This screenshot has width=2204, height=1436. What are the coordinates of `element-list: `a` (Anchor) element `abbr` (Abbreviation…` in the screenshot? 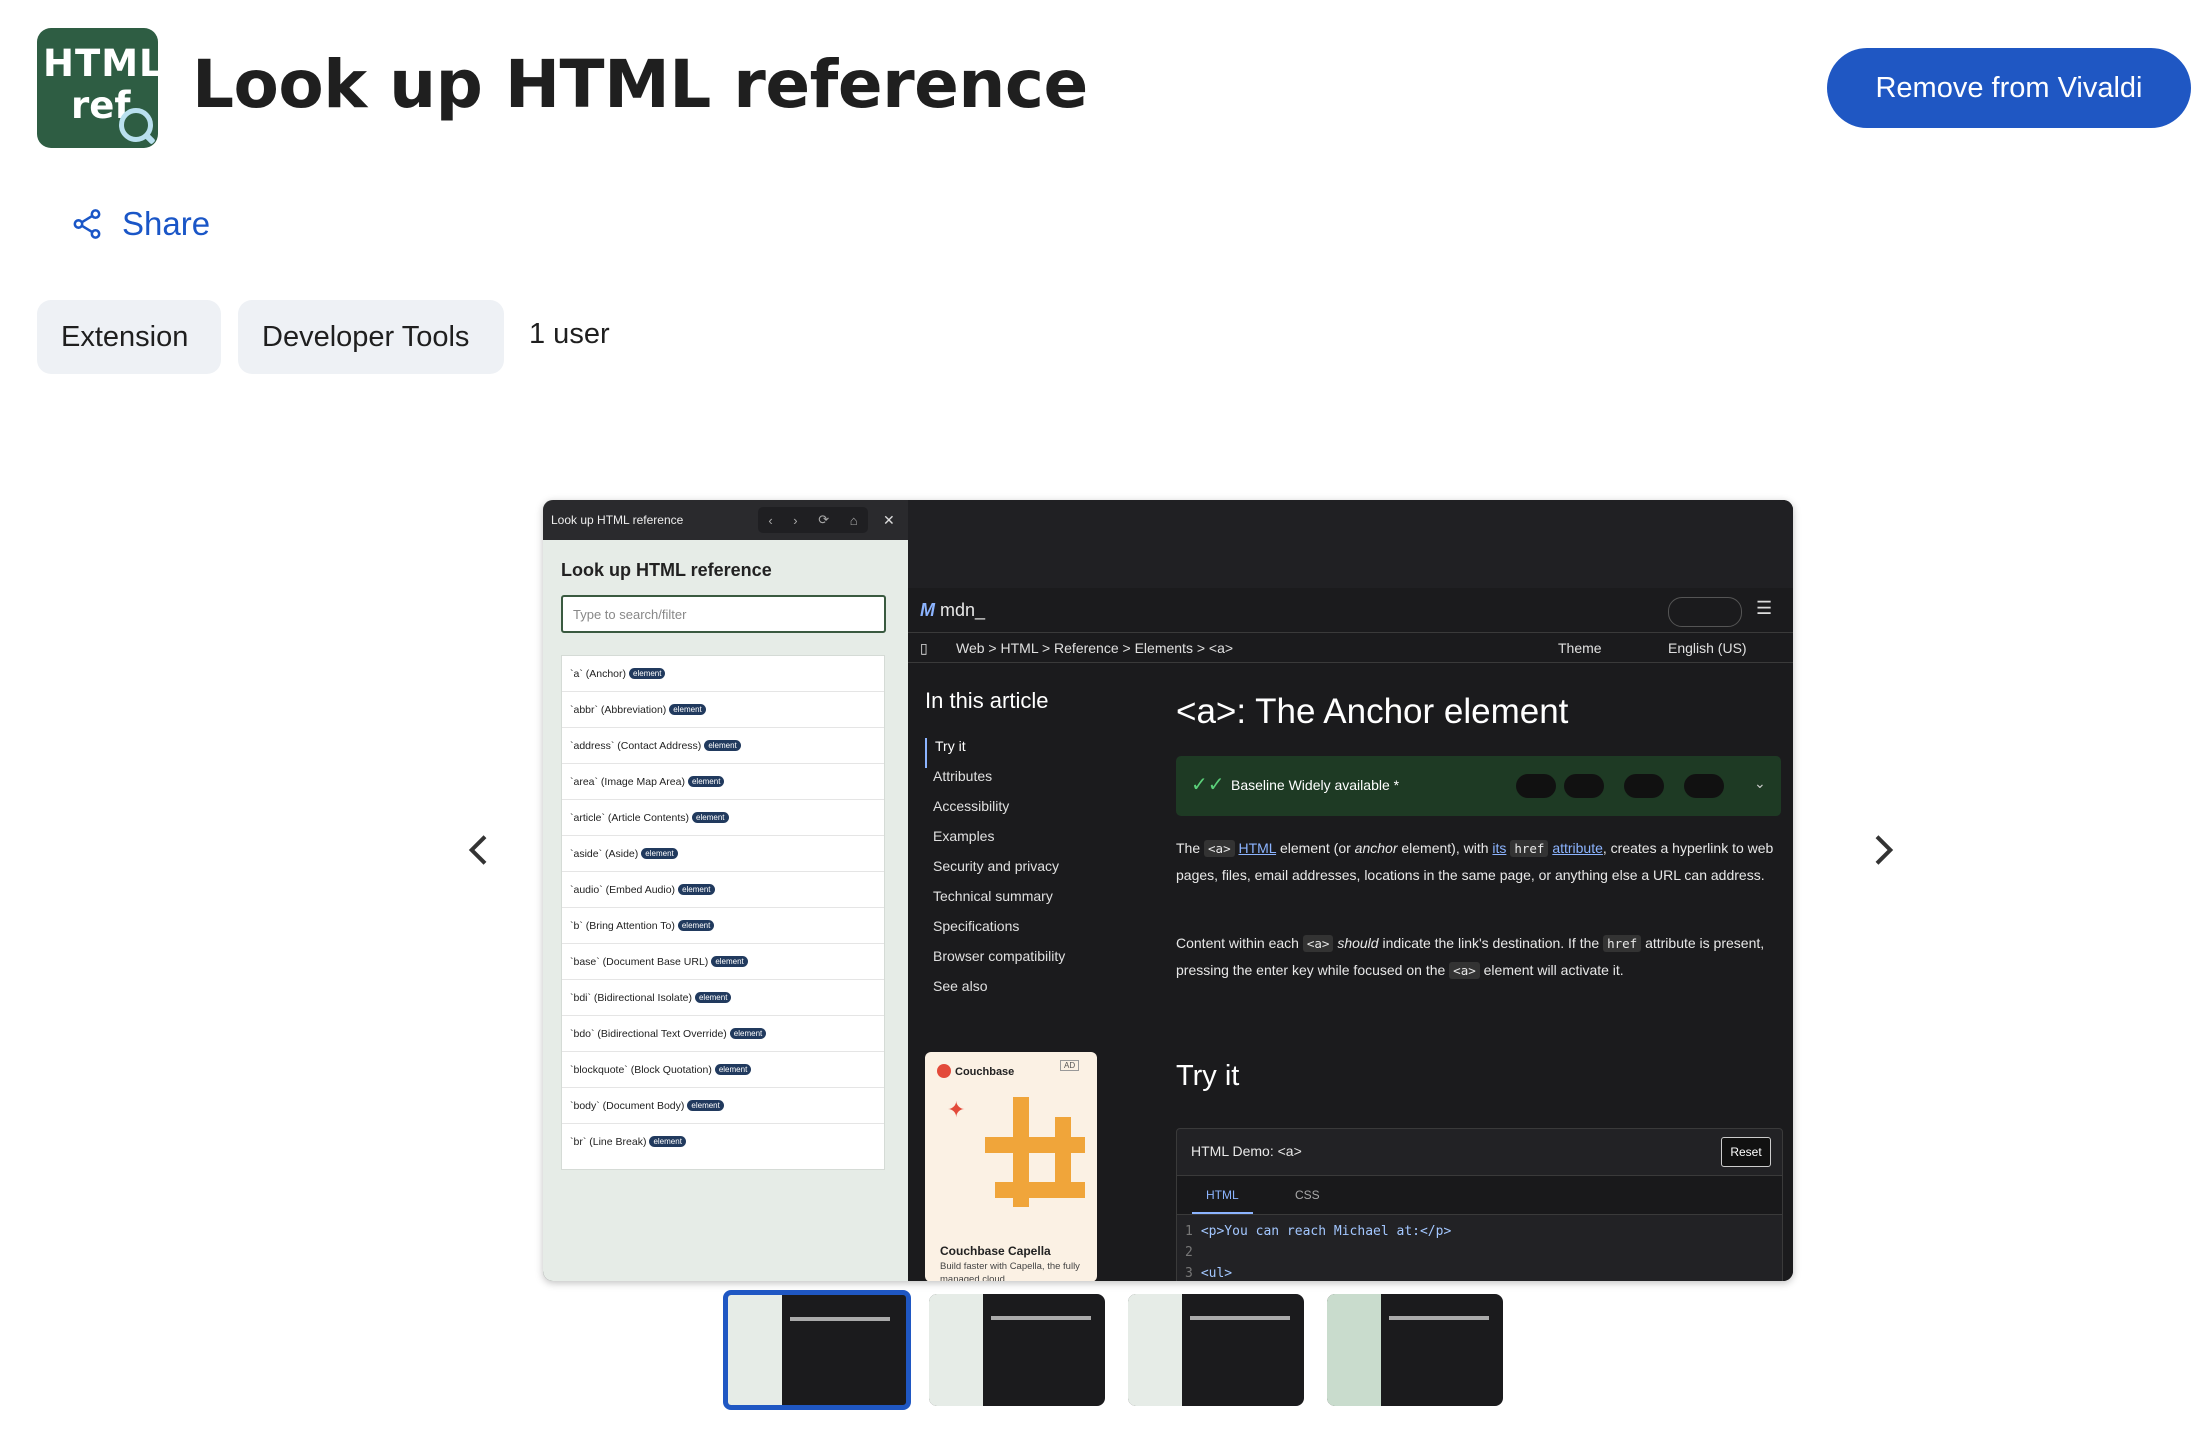 It's located at (723, 912).